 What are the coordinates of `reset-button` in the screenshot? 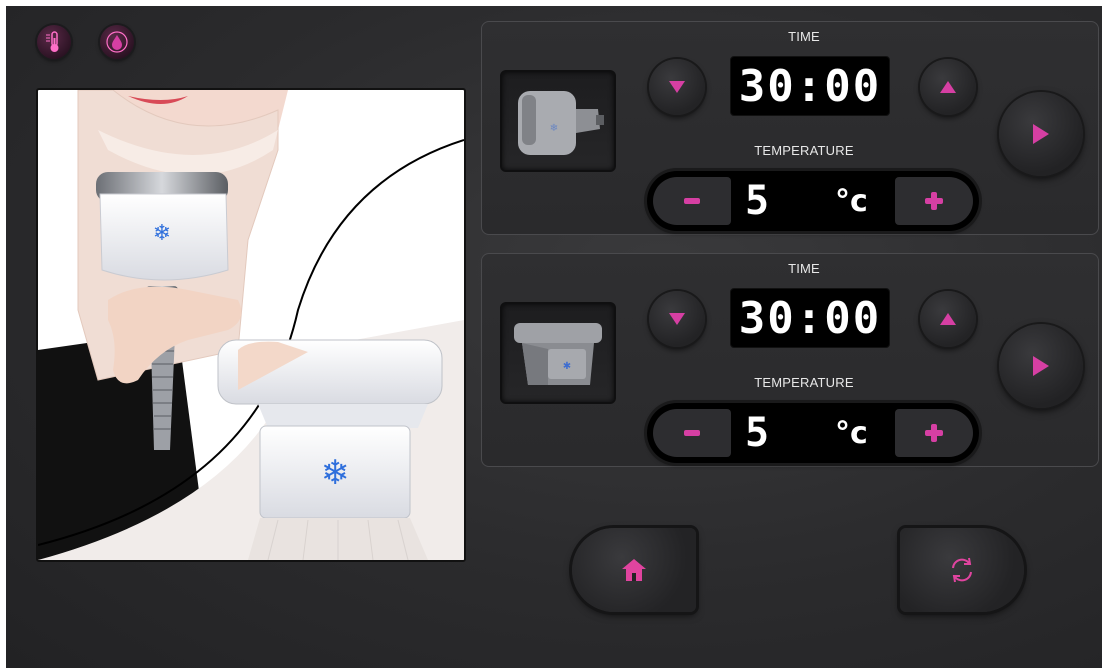 It's located at (962, 570).